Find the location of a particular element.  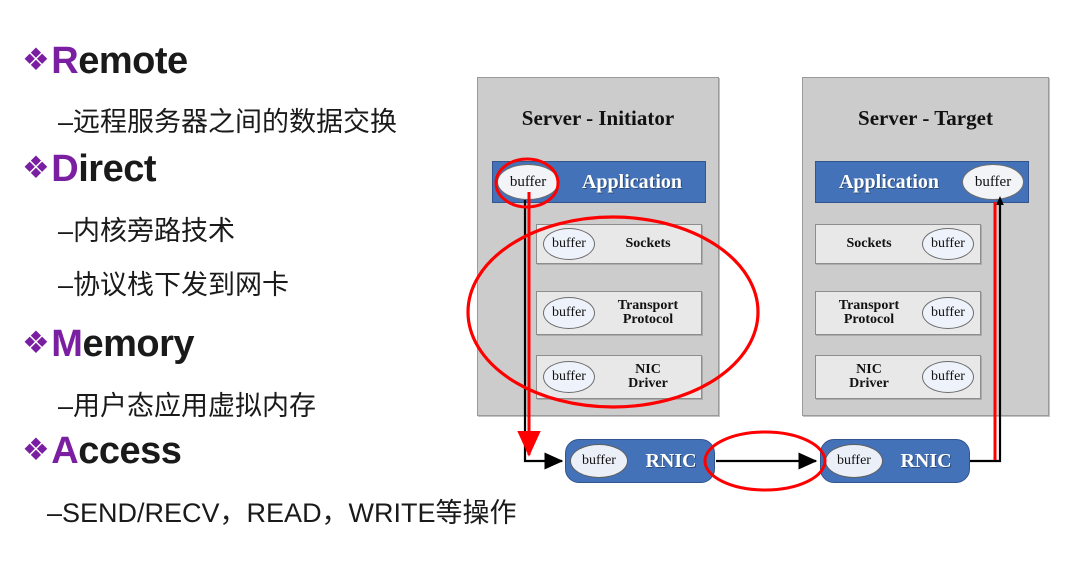

initiator-rnic-buffer: buffer is located at coordinates (599, 461).